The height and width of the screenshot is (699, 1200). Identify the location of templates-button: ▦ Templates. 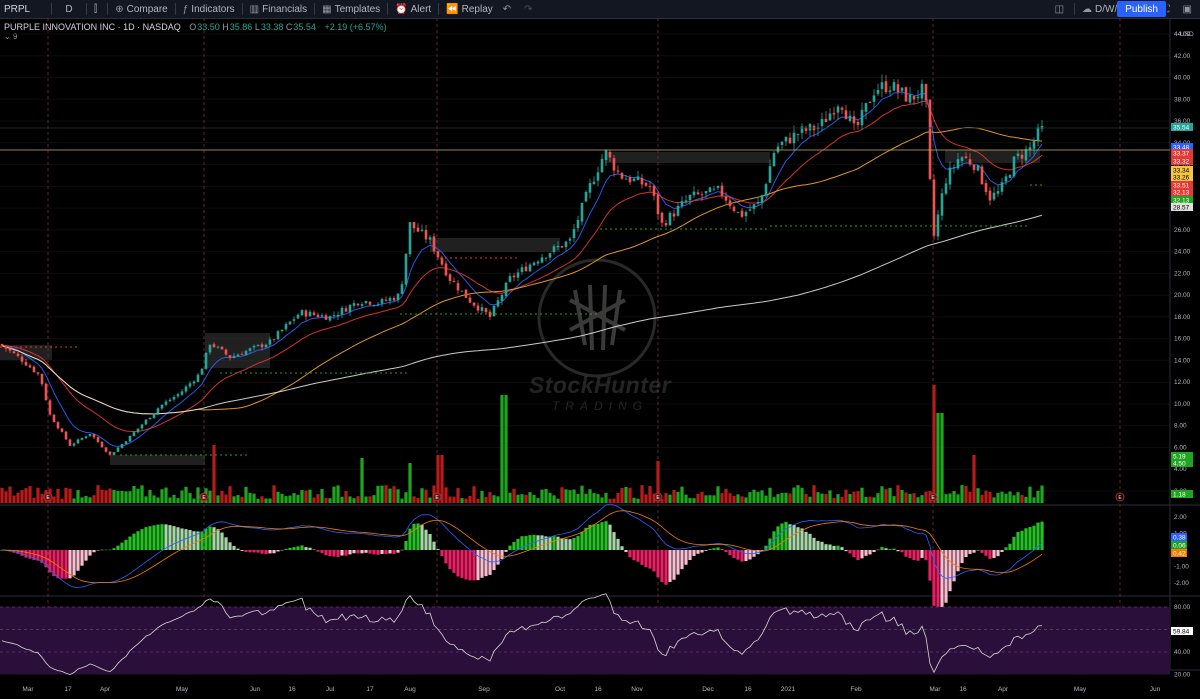
(351, 9).